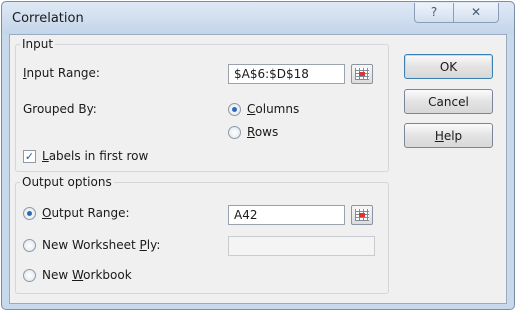  Describe the element at coordinates (286, 215) in the screenshot. I see `output-range-field: A42` at that location.